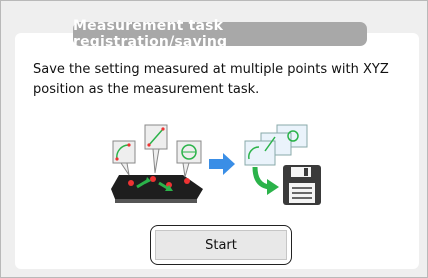 The image size is (428, 278). What do you see at coordinates (157, 151) in the screenshot?
I see `measurement-callout-icon` at bounding box center [157, 151].